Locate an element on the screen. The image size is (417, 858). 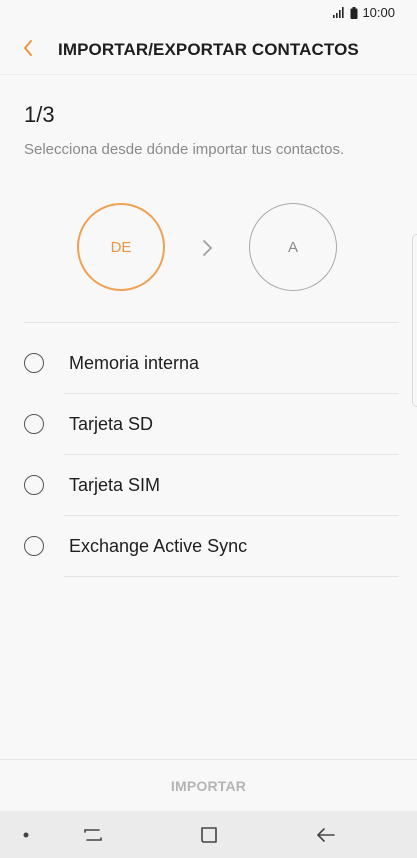
page-title: IMPORTAR/EXPORTAR CONTACTOS is located at coordinates (208, 49).